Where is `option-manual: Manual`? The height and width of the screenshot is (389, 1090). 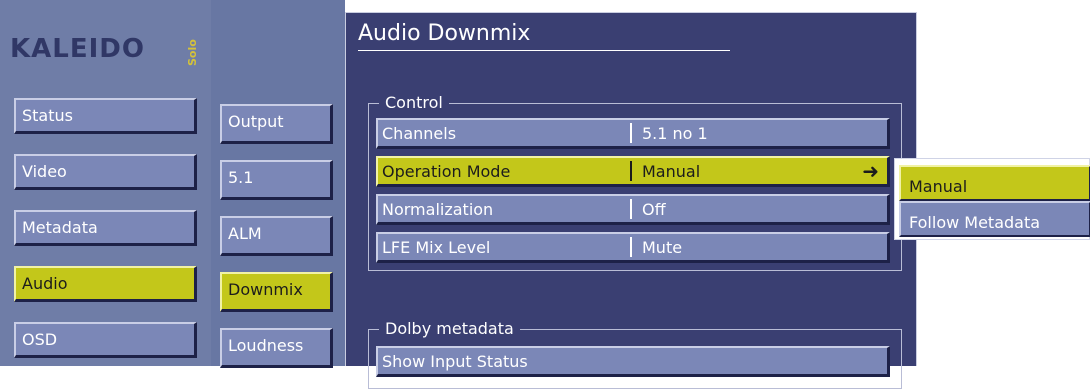 option-manual: Manual is located at coordinates (994, 183).